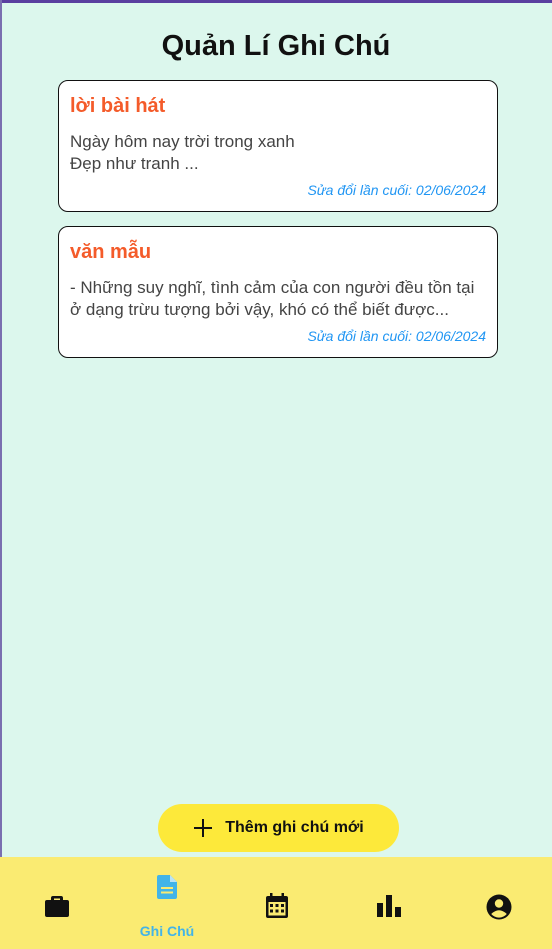 The height and width of the screenshot is (949, 552). Describe the element at coordinates (167, 903) in the screenshot. I see `nav-item-notes: Ghi Chú` at that location.